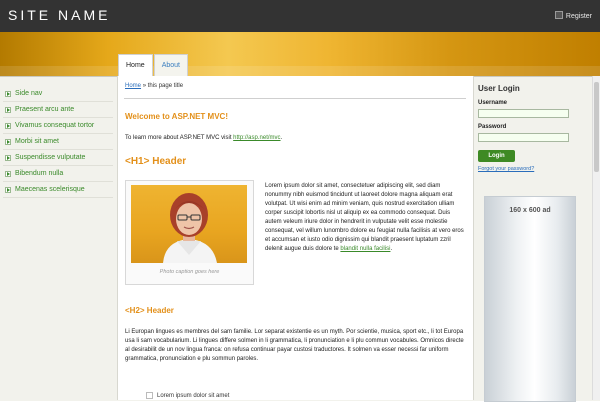 The image size is (600, 402). Describe the element at coordinates (176, 116) in the screenshot. I see `welcome-heading: Welcome to ASP.NET MVC!` at that location.